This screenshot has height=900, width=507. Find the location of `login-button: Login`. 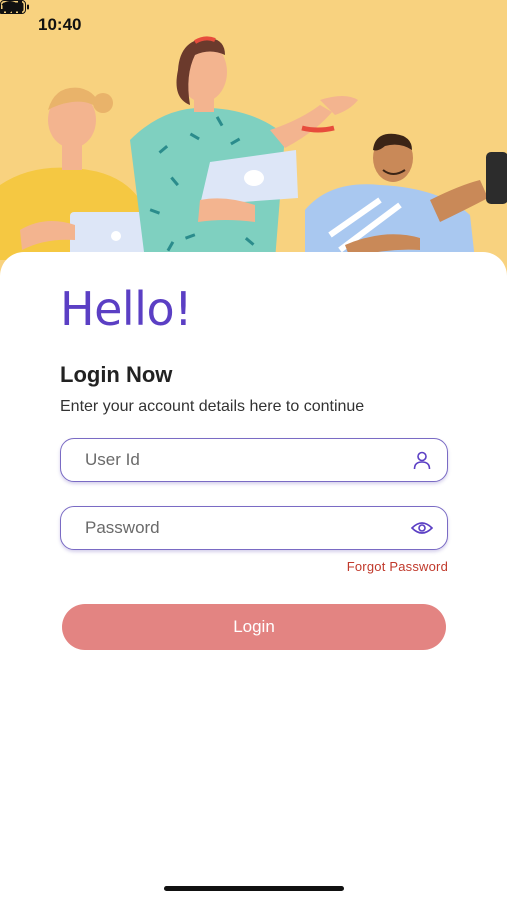

login-button: Login is located at coordinates (254, 627).